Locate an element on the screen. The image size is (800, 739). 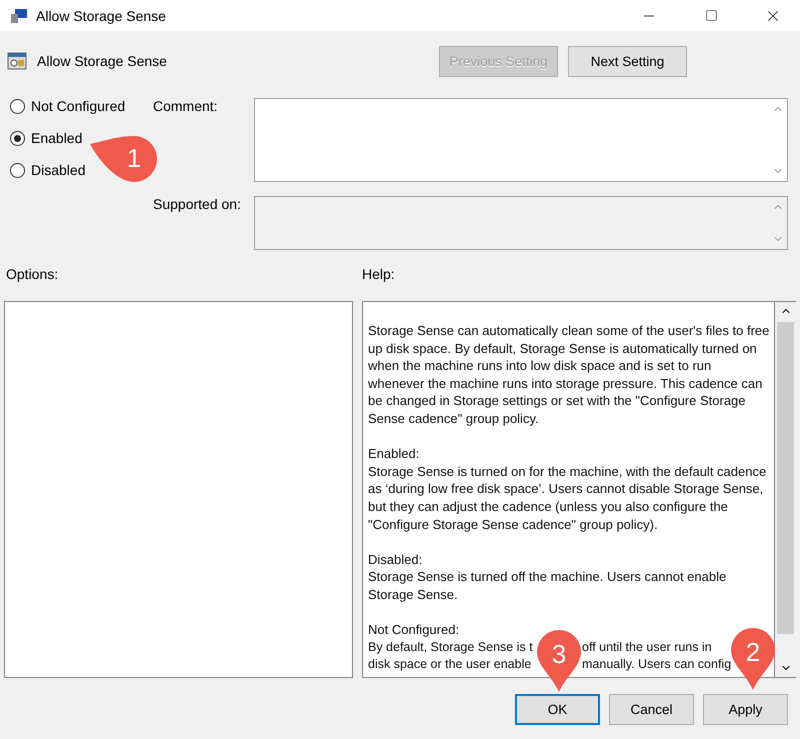
scroll-thumb is located at coordinates (785, 478).